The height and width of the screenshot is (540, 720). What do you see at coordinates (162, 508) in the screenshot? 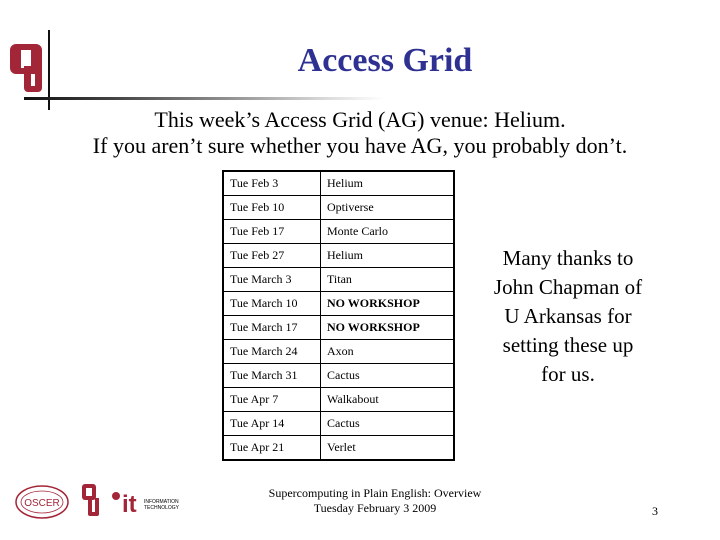
I see `svg-text: TECHNOLOGY` at bounding box center [162, 508].